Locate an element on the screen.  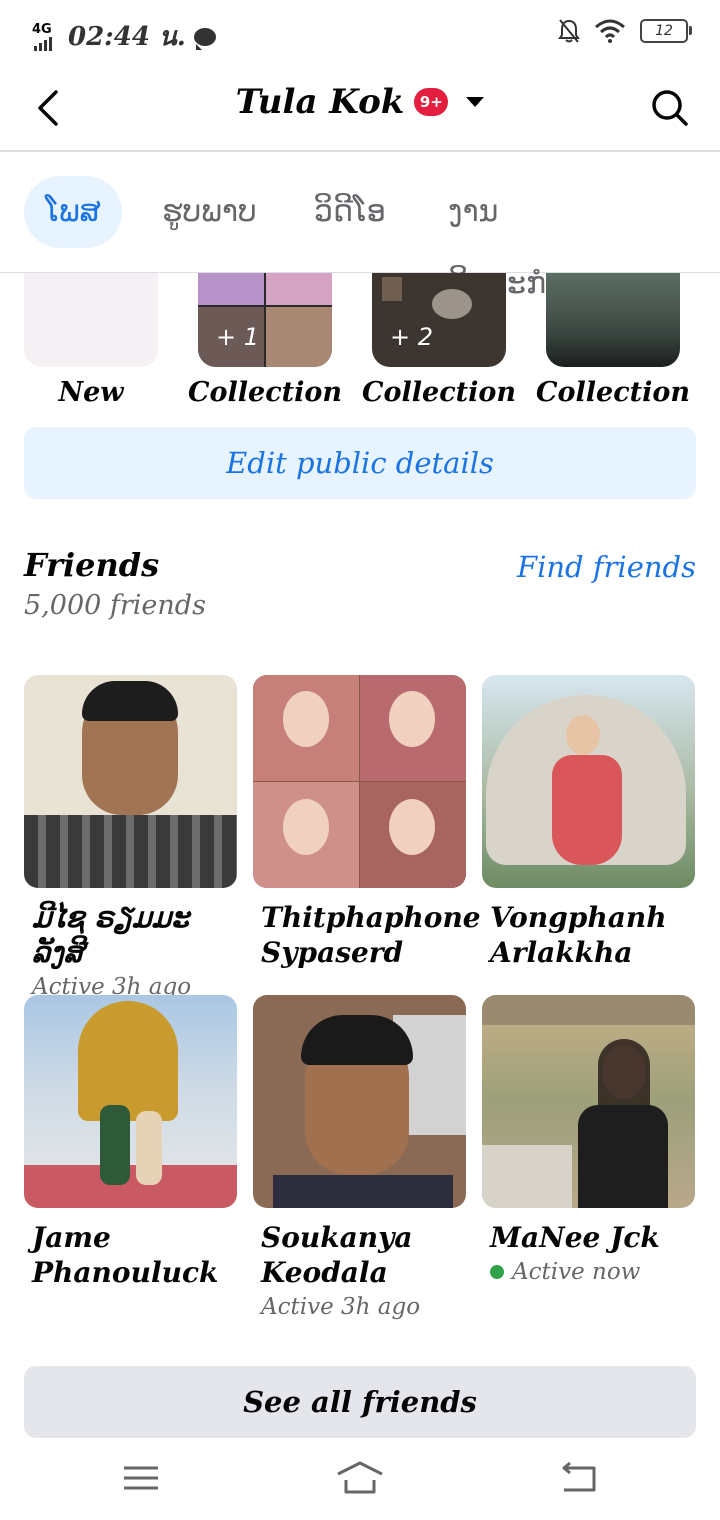
system-navigation-bar is located at coordinates (360, 1479).